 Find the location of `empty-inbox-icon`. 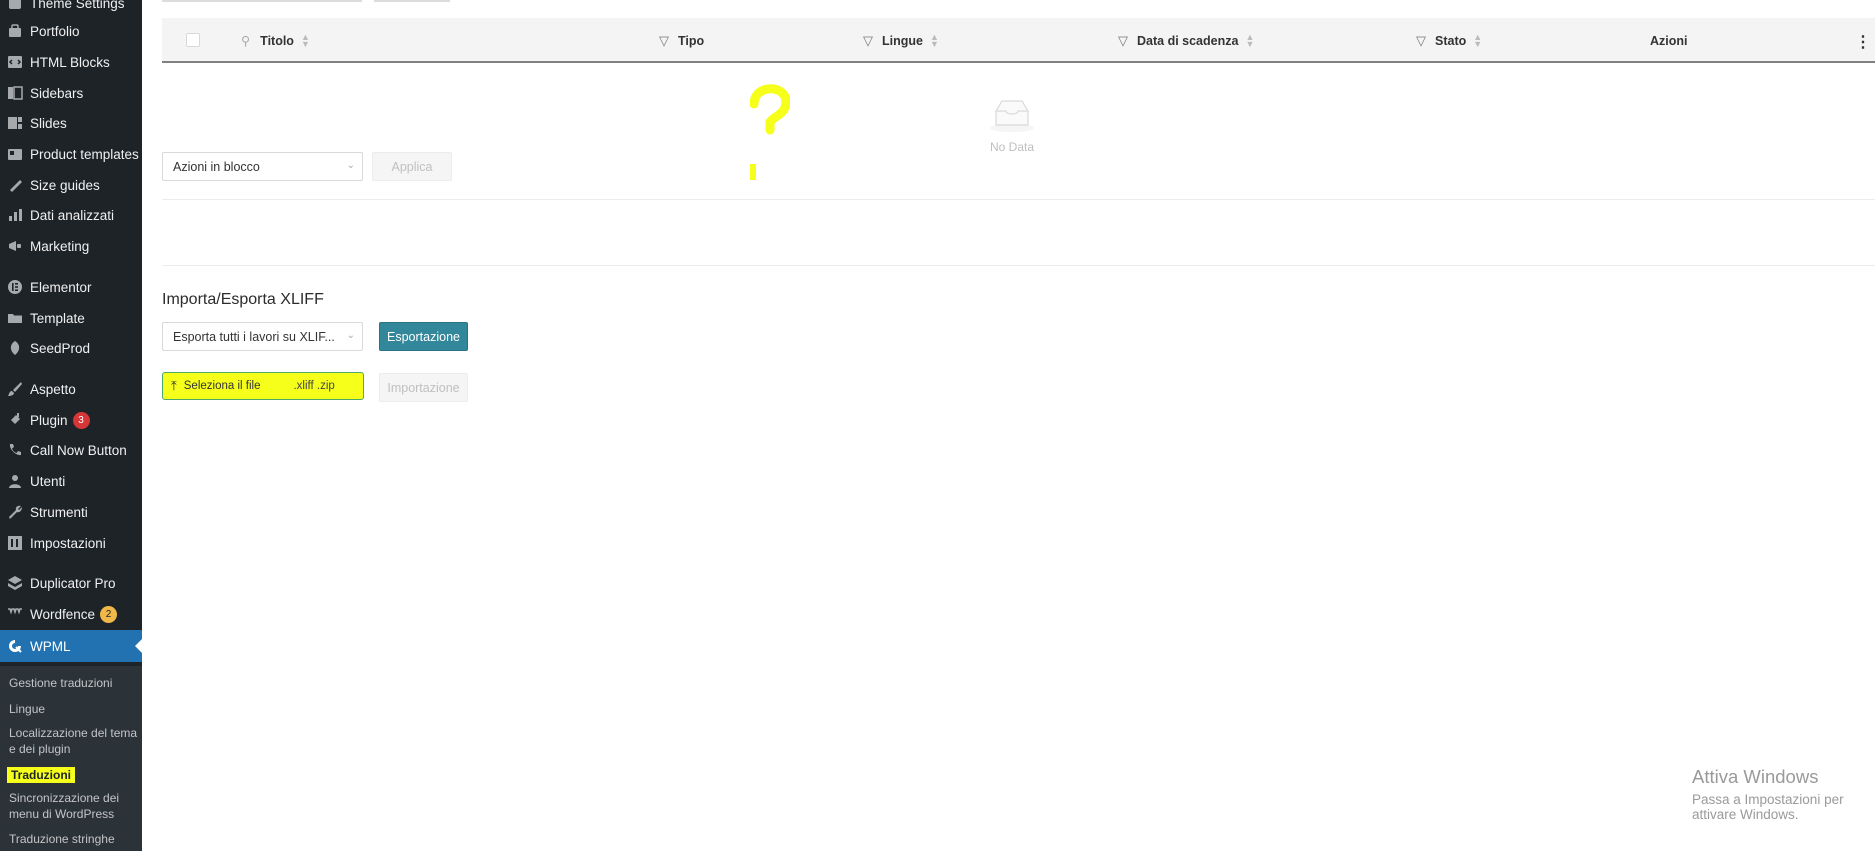

empty-inbox-icon is located at coordinates (1012, 116).